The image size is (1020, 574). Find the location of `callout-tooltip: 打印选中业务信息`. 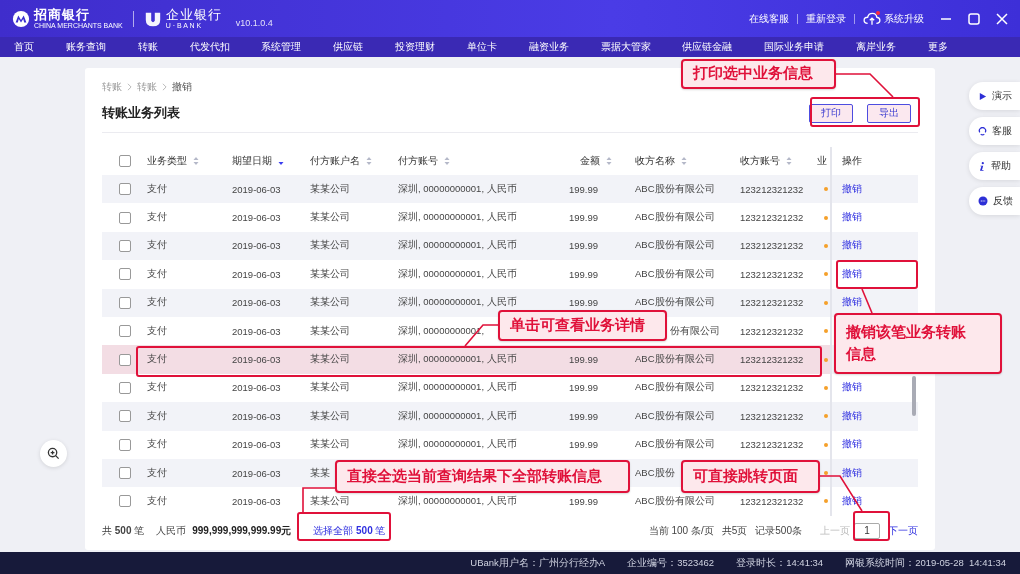

callout-tooltip: 打印选中业务信息 is located at coordinates (758, 74).